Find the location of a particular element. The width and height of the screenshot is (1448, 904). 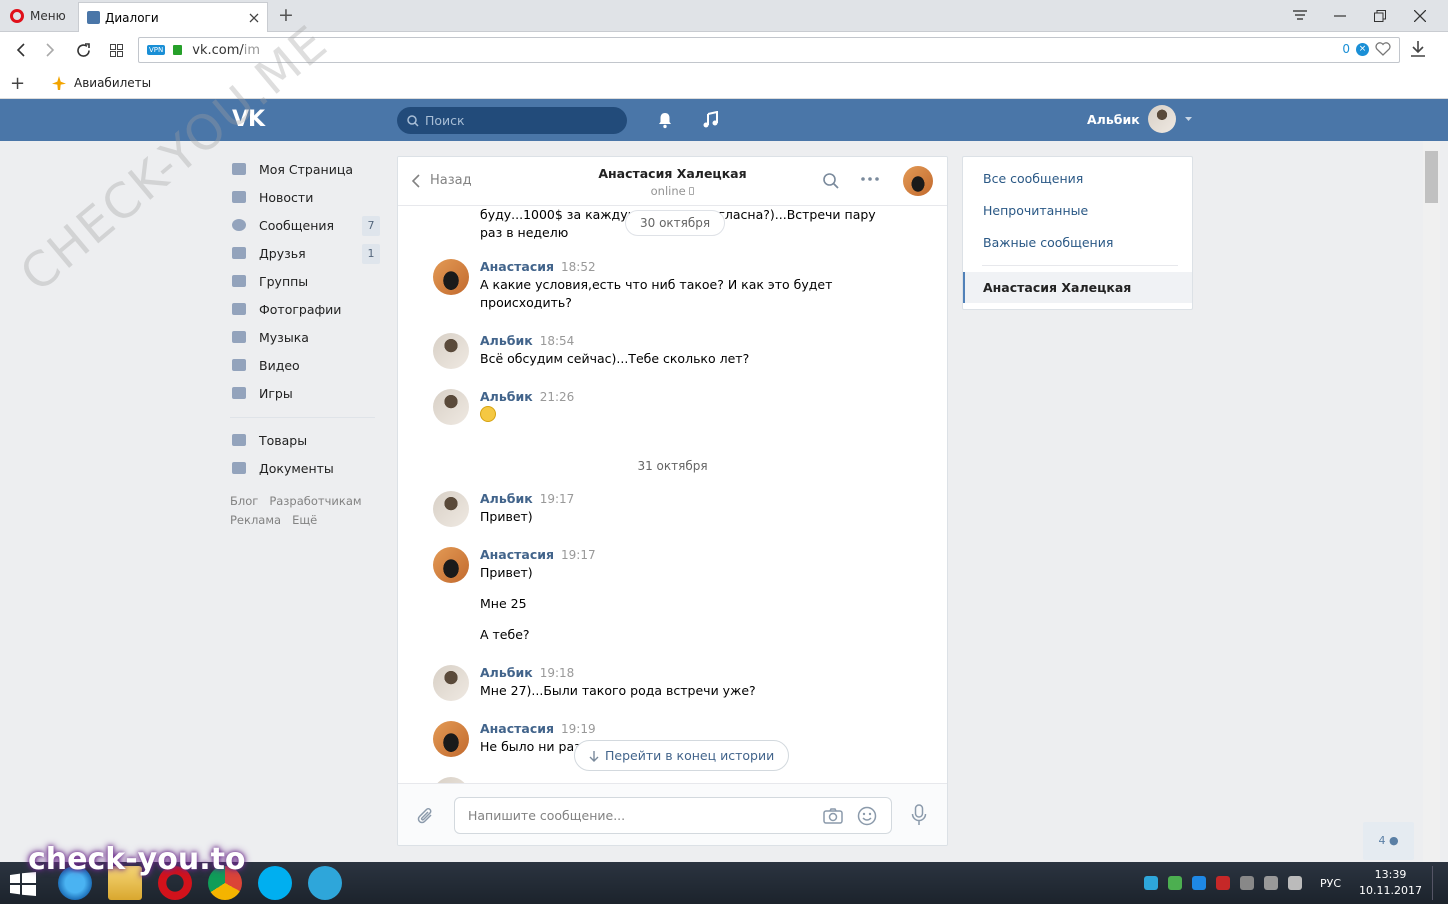

nav-games: Игры is located at coordinates (305, 393).